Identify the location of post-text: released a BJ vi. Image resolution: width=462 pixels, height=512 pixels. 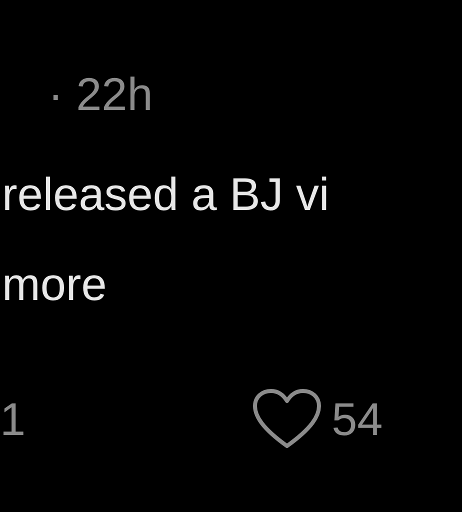
(166, 194).